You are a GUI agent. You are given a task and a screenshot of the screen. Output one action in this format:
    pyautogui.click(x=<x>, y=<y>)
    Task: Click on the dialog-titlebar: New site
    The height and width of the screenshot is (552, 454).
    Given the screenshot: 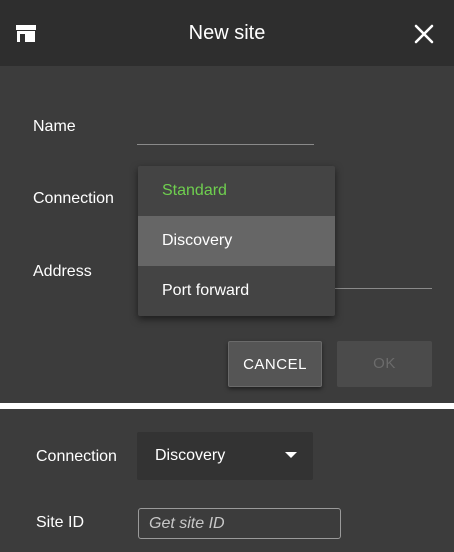 What is the action you would take?
    pyautogui.click(x=227, y=33)
    